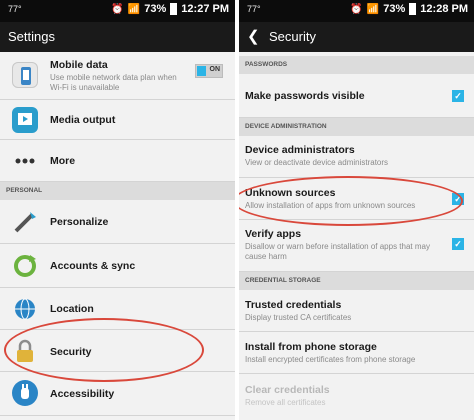  I want to click on setting-security: Security, so click(117, 351).